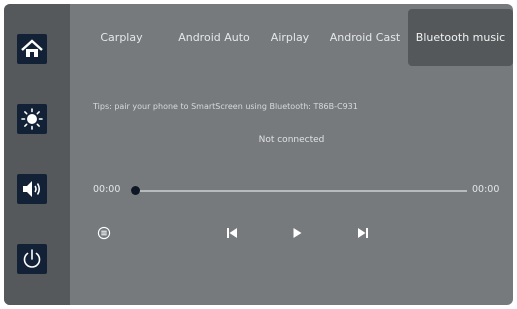 This screenshot has height=309, width=517. What do you see at coordinates (37, 154) in the screenshot?
I see `sidebar` at bounding box center [37, 154].